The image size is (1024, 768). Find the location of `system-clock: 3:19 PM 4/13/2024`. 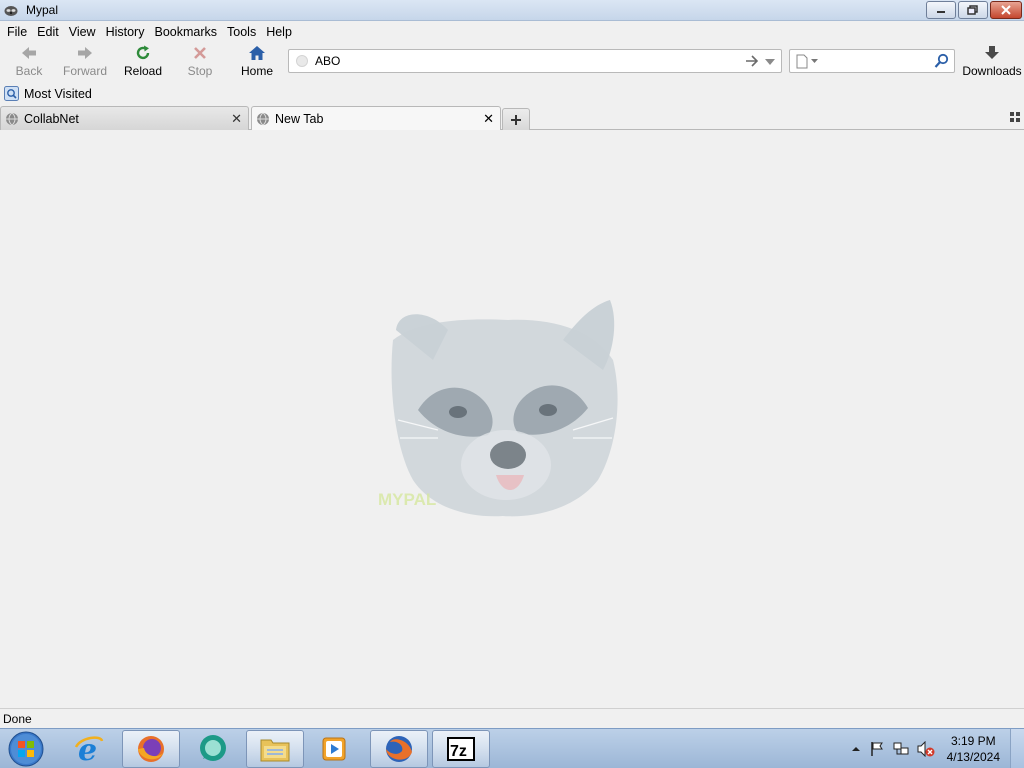

system-clock: 3:19 PM 4/13/2024 is located at coordinates (973, 749).